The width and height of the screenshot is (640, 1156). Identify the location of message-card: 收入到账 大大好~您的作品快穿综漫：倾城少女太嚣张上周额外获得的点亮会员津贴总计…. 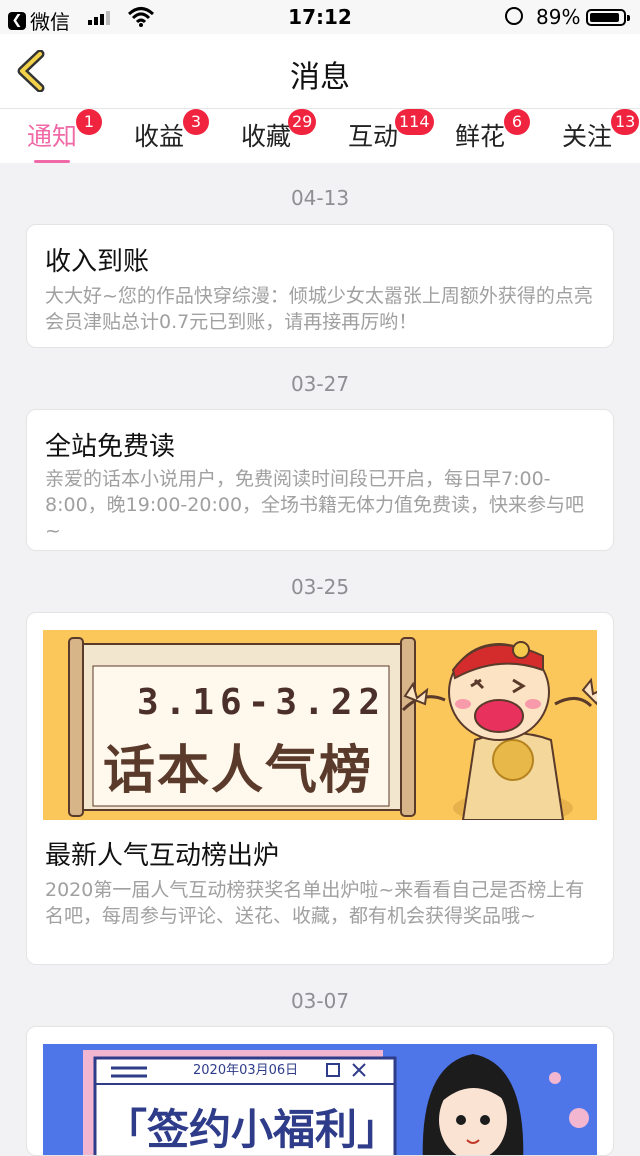
(320, 286).